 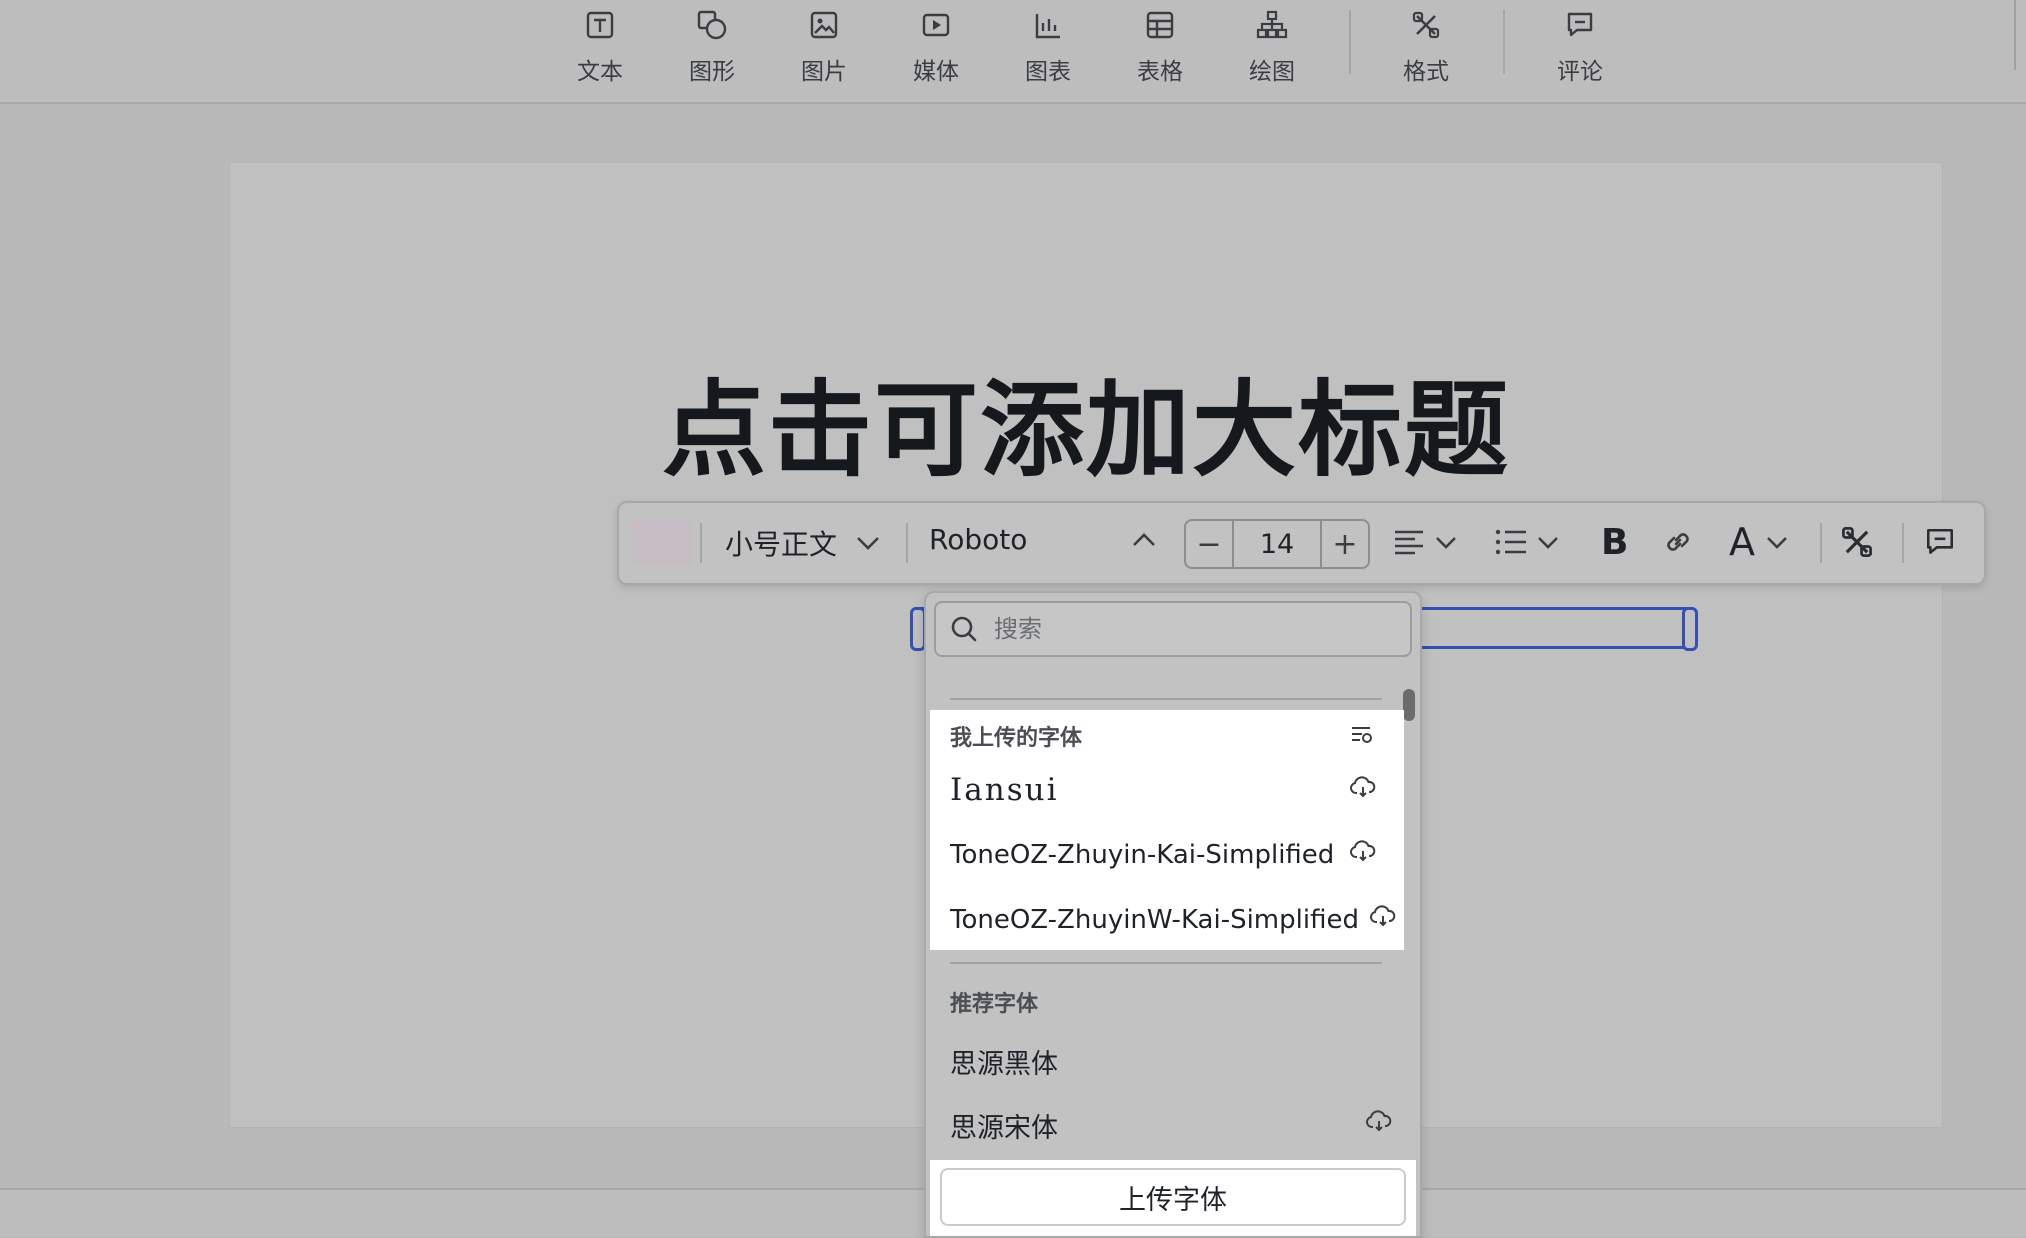 I want to click on align-button, so click(x=1425, y=542).